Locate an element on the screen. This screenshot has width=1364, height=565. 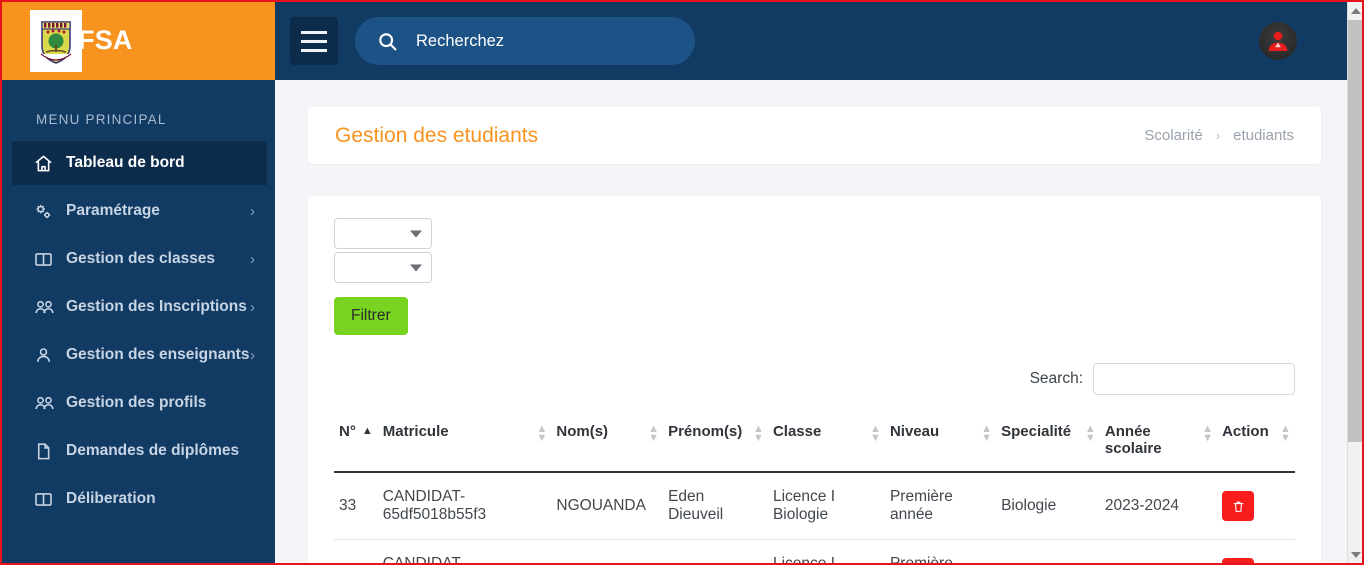
column-header-no: N° ▲ is located at coordinates (356, 444).